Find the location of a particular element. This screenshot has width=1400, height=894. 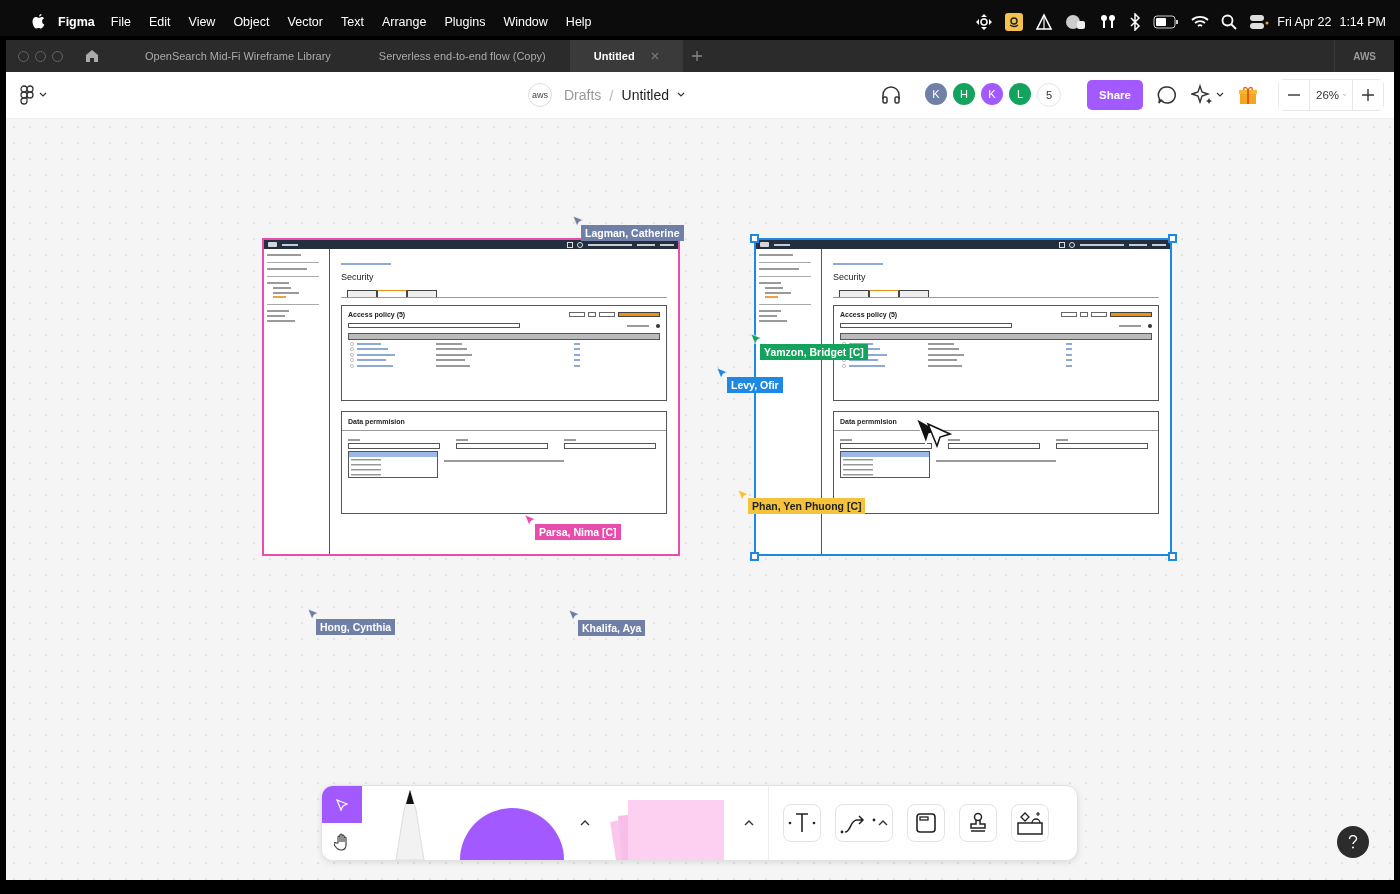

add-tab-icon is located at coordinates (696, 56).